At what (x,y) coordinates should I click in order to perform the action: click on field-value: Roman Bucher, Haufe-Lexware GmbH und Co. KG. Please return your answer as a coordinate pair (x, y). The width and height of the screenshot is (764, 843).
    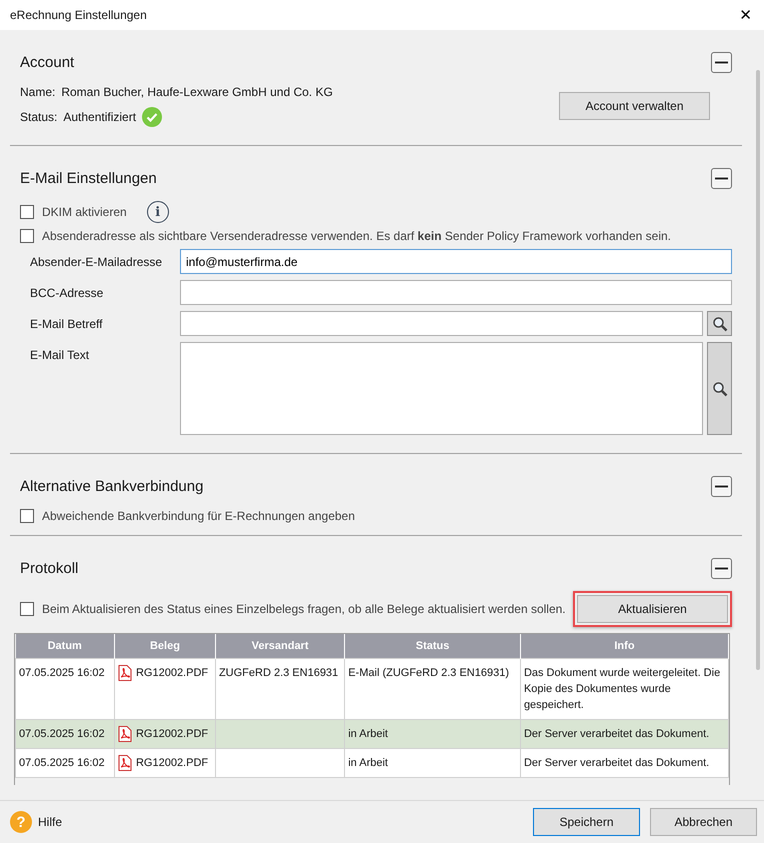
    Looking at the image, I should click on (197, 92).